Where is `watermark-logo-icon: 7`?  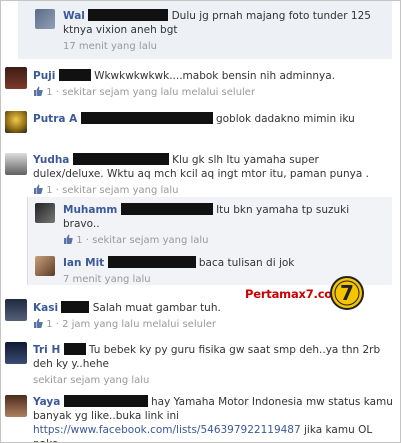 watermark-logo-icon: 7 is located at coordinates (347, 293).